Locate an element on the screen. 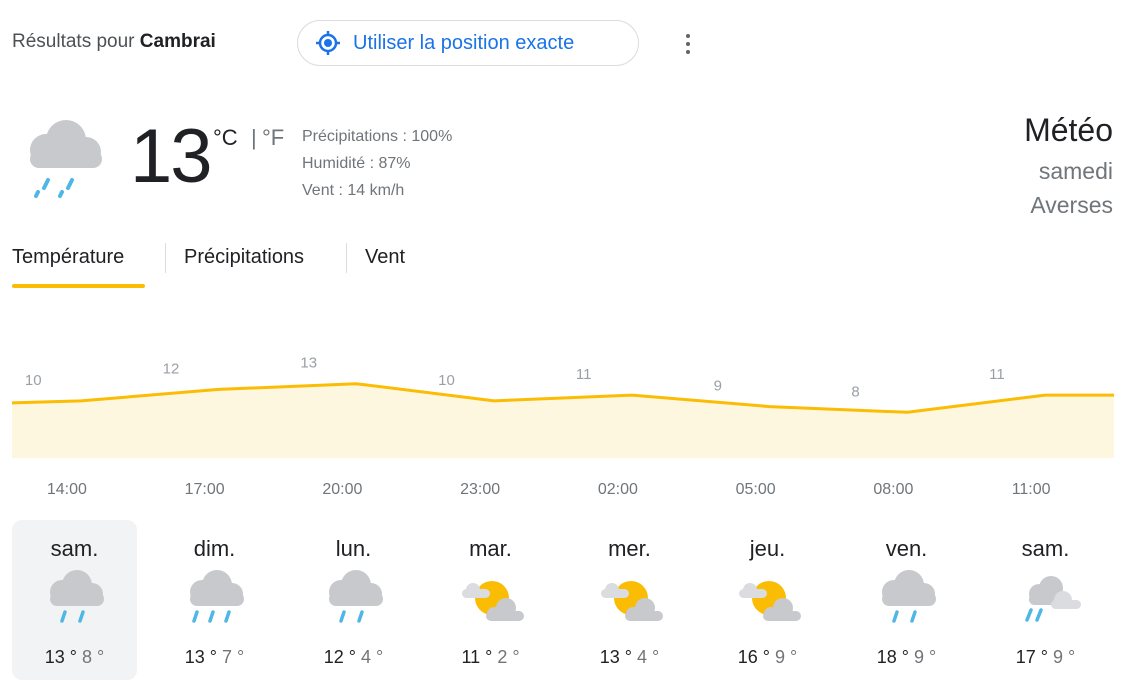 The width and height of the screenshot is (1146, 700). forecast-temps: 18 ° 9 ° is located at coordinates (906, 657).